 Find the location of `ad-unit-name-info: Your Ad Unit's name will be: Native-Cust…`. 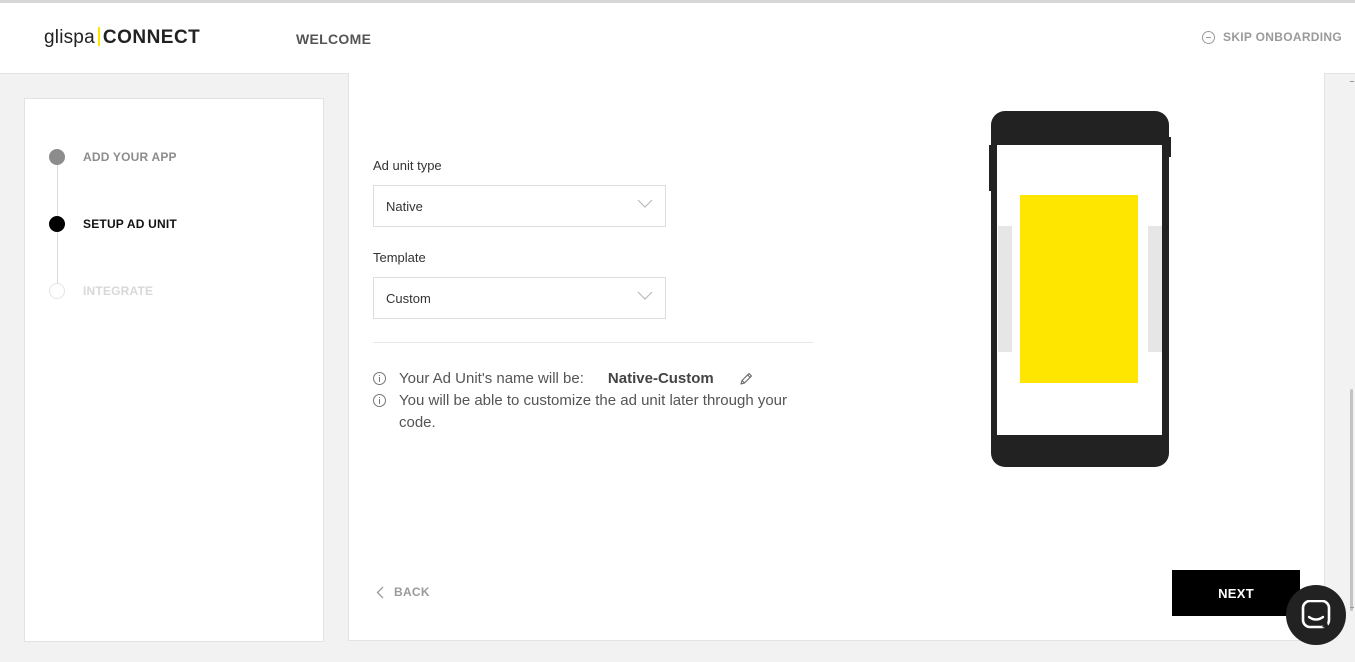

ad-unit-name-info: Your Ad Unit's name will be: Native-Cust… is located at coordinates (563, 379).